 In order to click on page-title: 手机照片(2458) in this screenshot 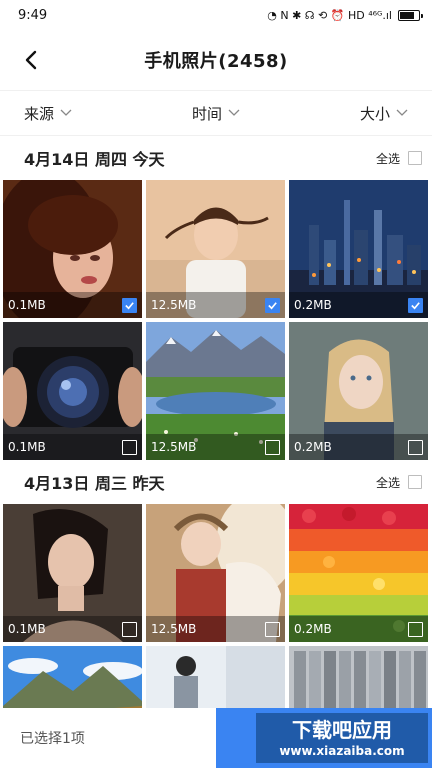, I will do `click(216, 61)`.